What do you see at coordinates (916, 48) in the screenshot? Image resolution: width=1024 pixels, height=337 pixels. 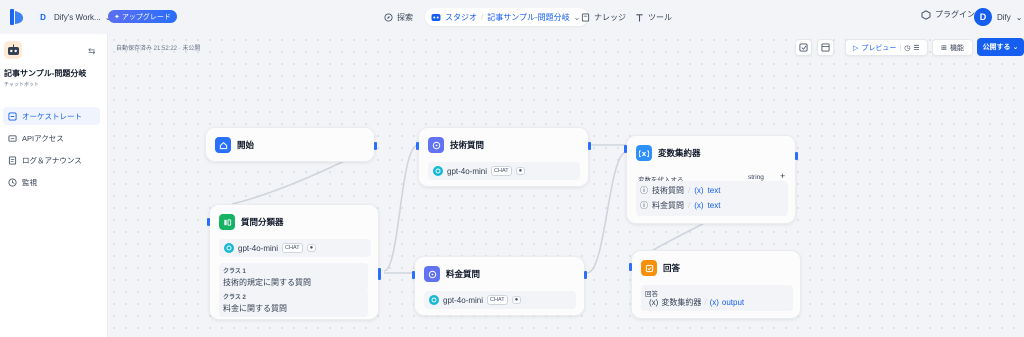 I see `checklist-icon: ☰` at bounding box center [916, 48].